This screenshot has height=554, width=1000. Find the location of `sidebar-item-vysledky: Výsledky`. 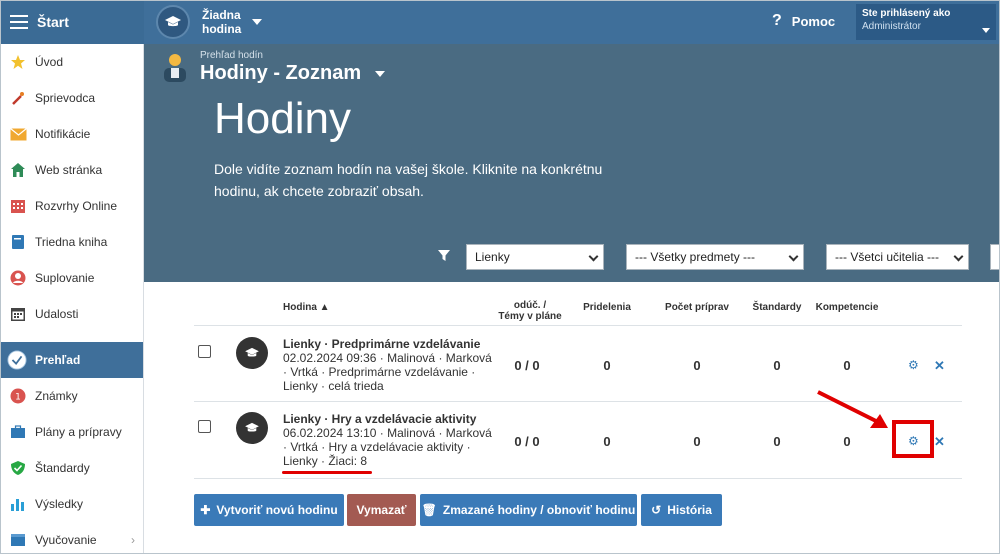

sidebar-item-vysledky: Výsledky is located at coordinates (71, 504).